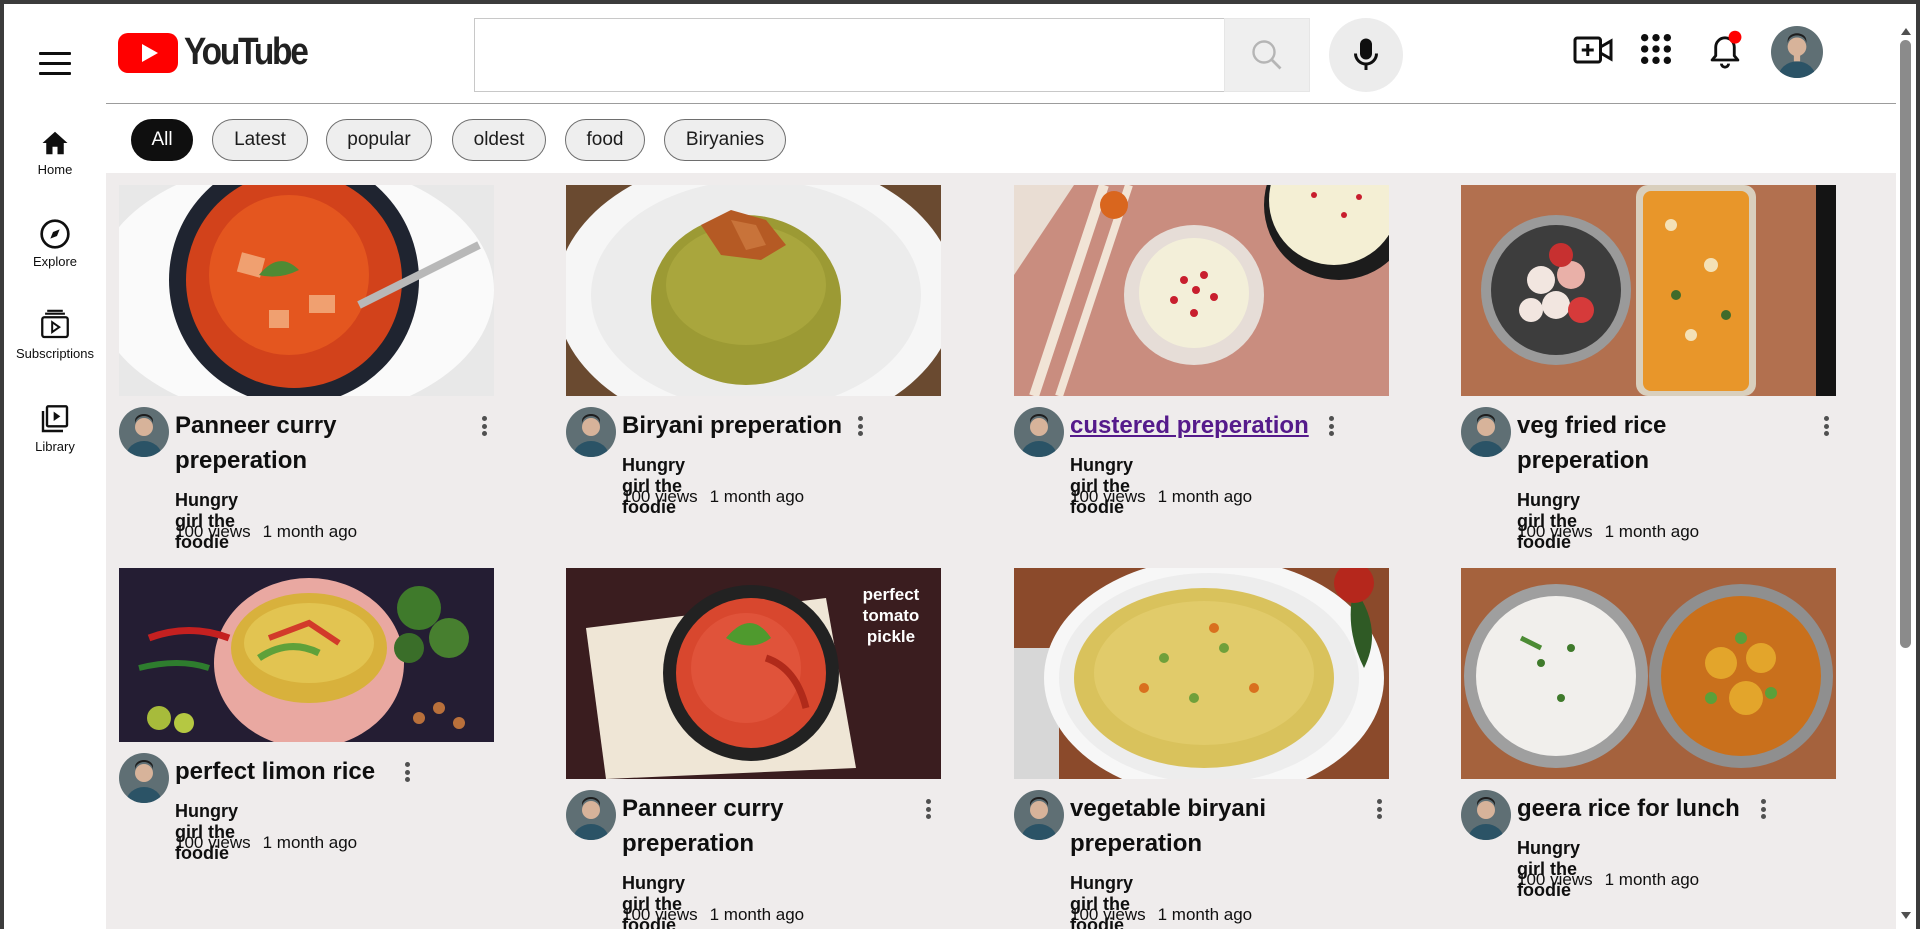 The width and height of the screenshot is (1920, 929). I want to click on sidebar-item-library: Library, so click(55, 428).